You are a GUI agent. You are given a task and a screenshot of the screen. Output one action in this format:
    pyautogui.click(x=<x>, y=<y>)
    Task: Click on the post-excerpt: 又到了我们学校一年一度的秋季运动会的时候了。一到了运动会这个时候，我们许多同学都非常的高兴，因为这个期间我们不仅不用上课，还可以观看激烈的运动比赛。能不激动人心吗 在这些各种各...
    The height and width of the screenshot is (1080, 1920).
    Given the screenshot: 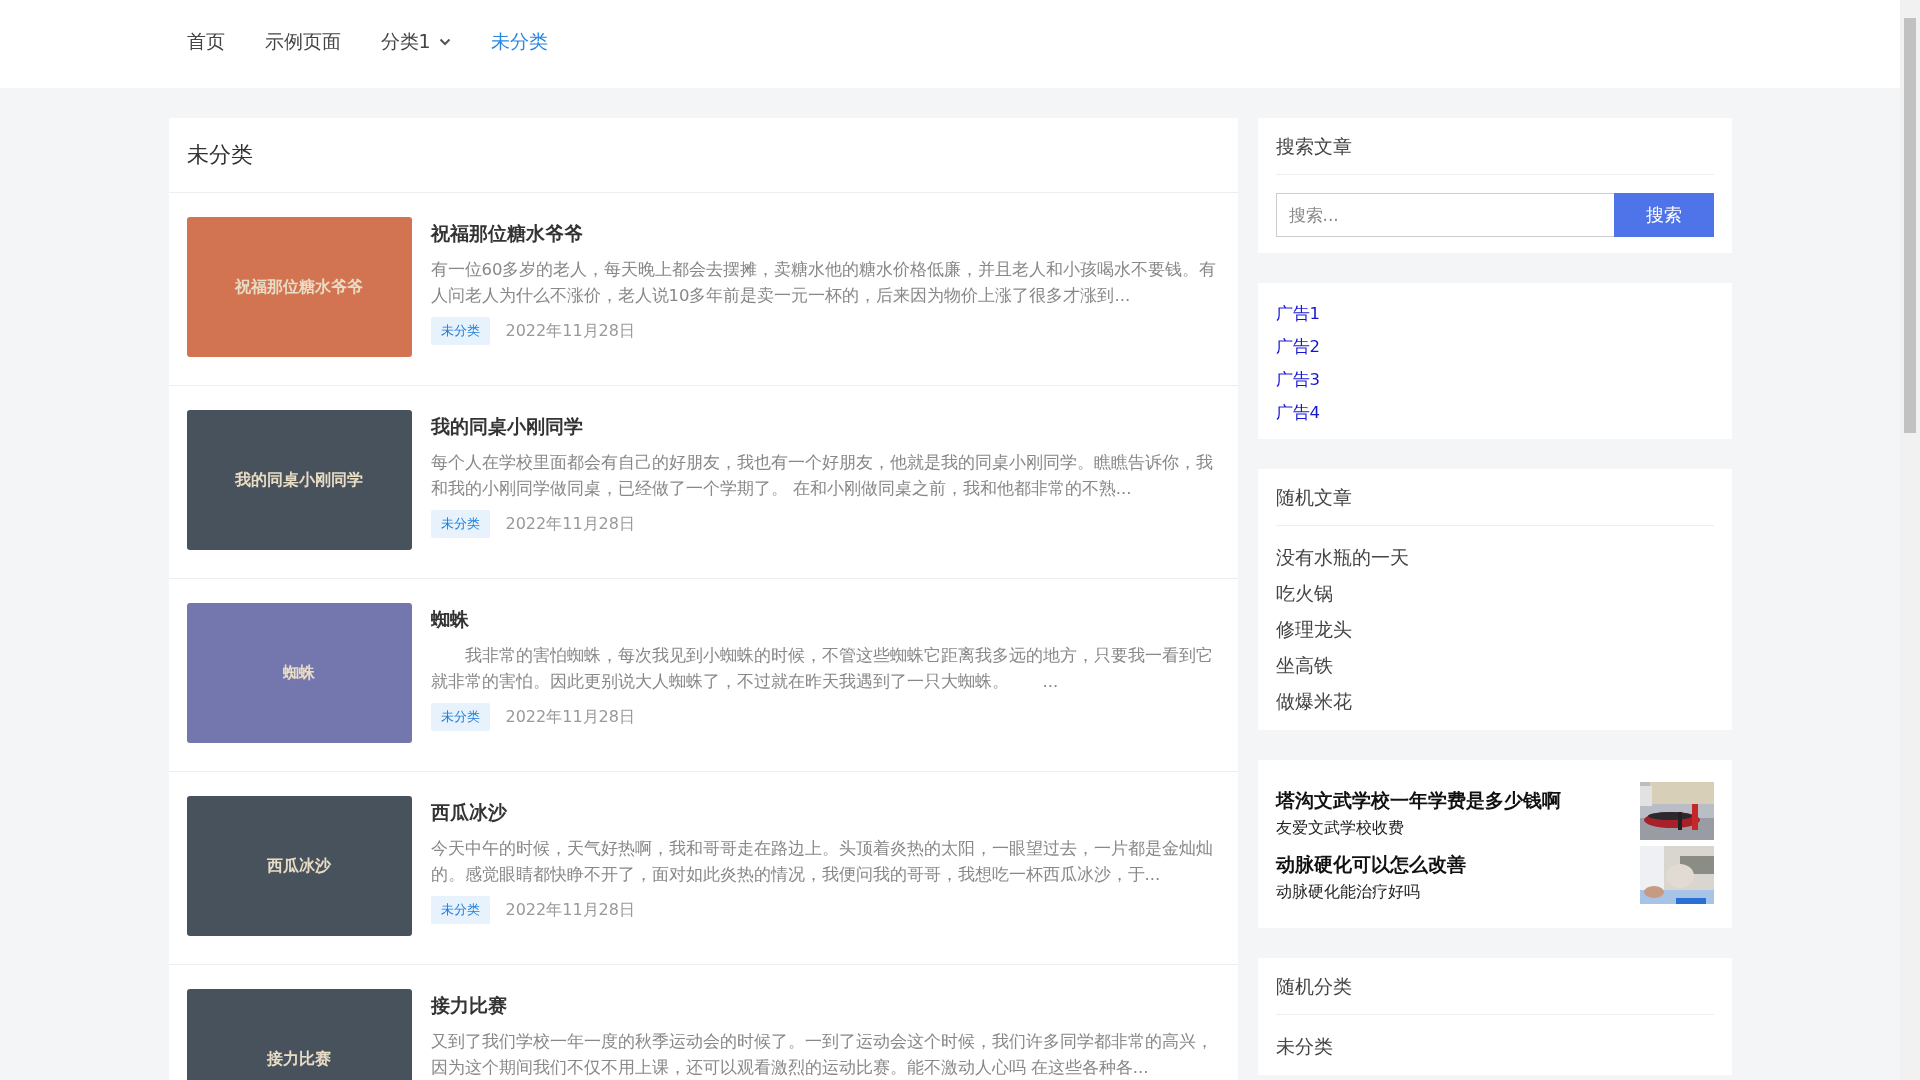 What is the action you would take?
    pyautogui.click(x=822, y=1055)
    